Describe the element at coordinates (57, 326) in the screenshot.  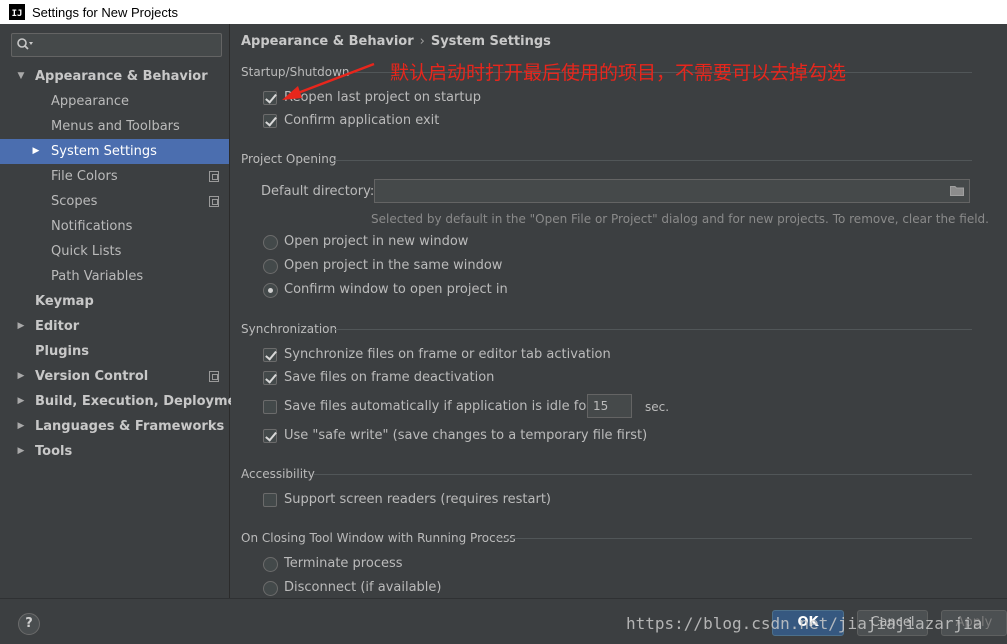
I see `sidebar-item-label: Editor` at that location.